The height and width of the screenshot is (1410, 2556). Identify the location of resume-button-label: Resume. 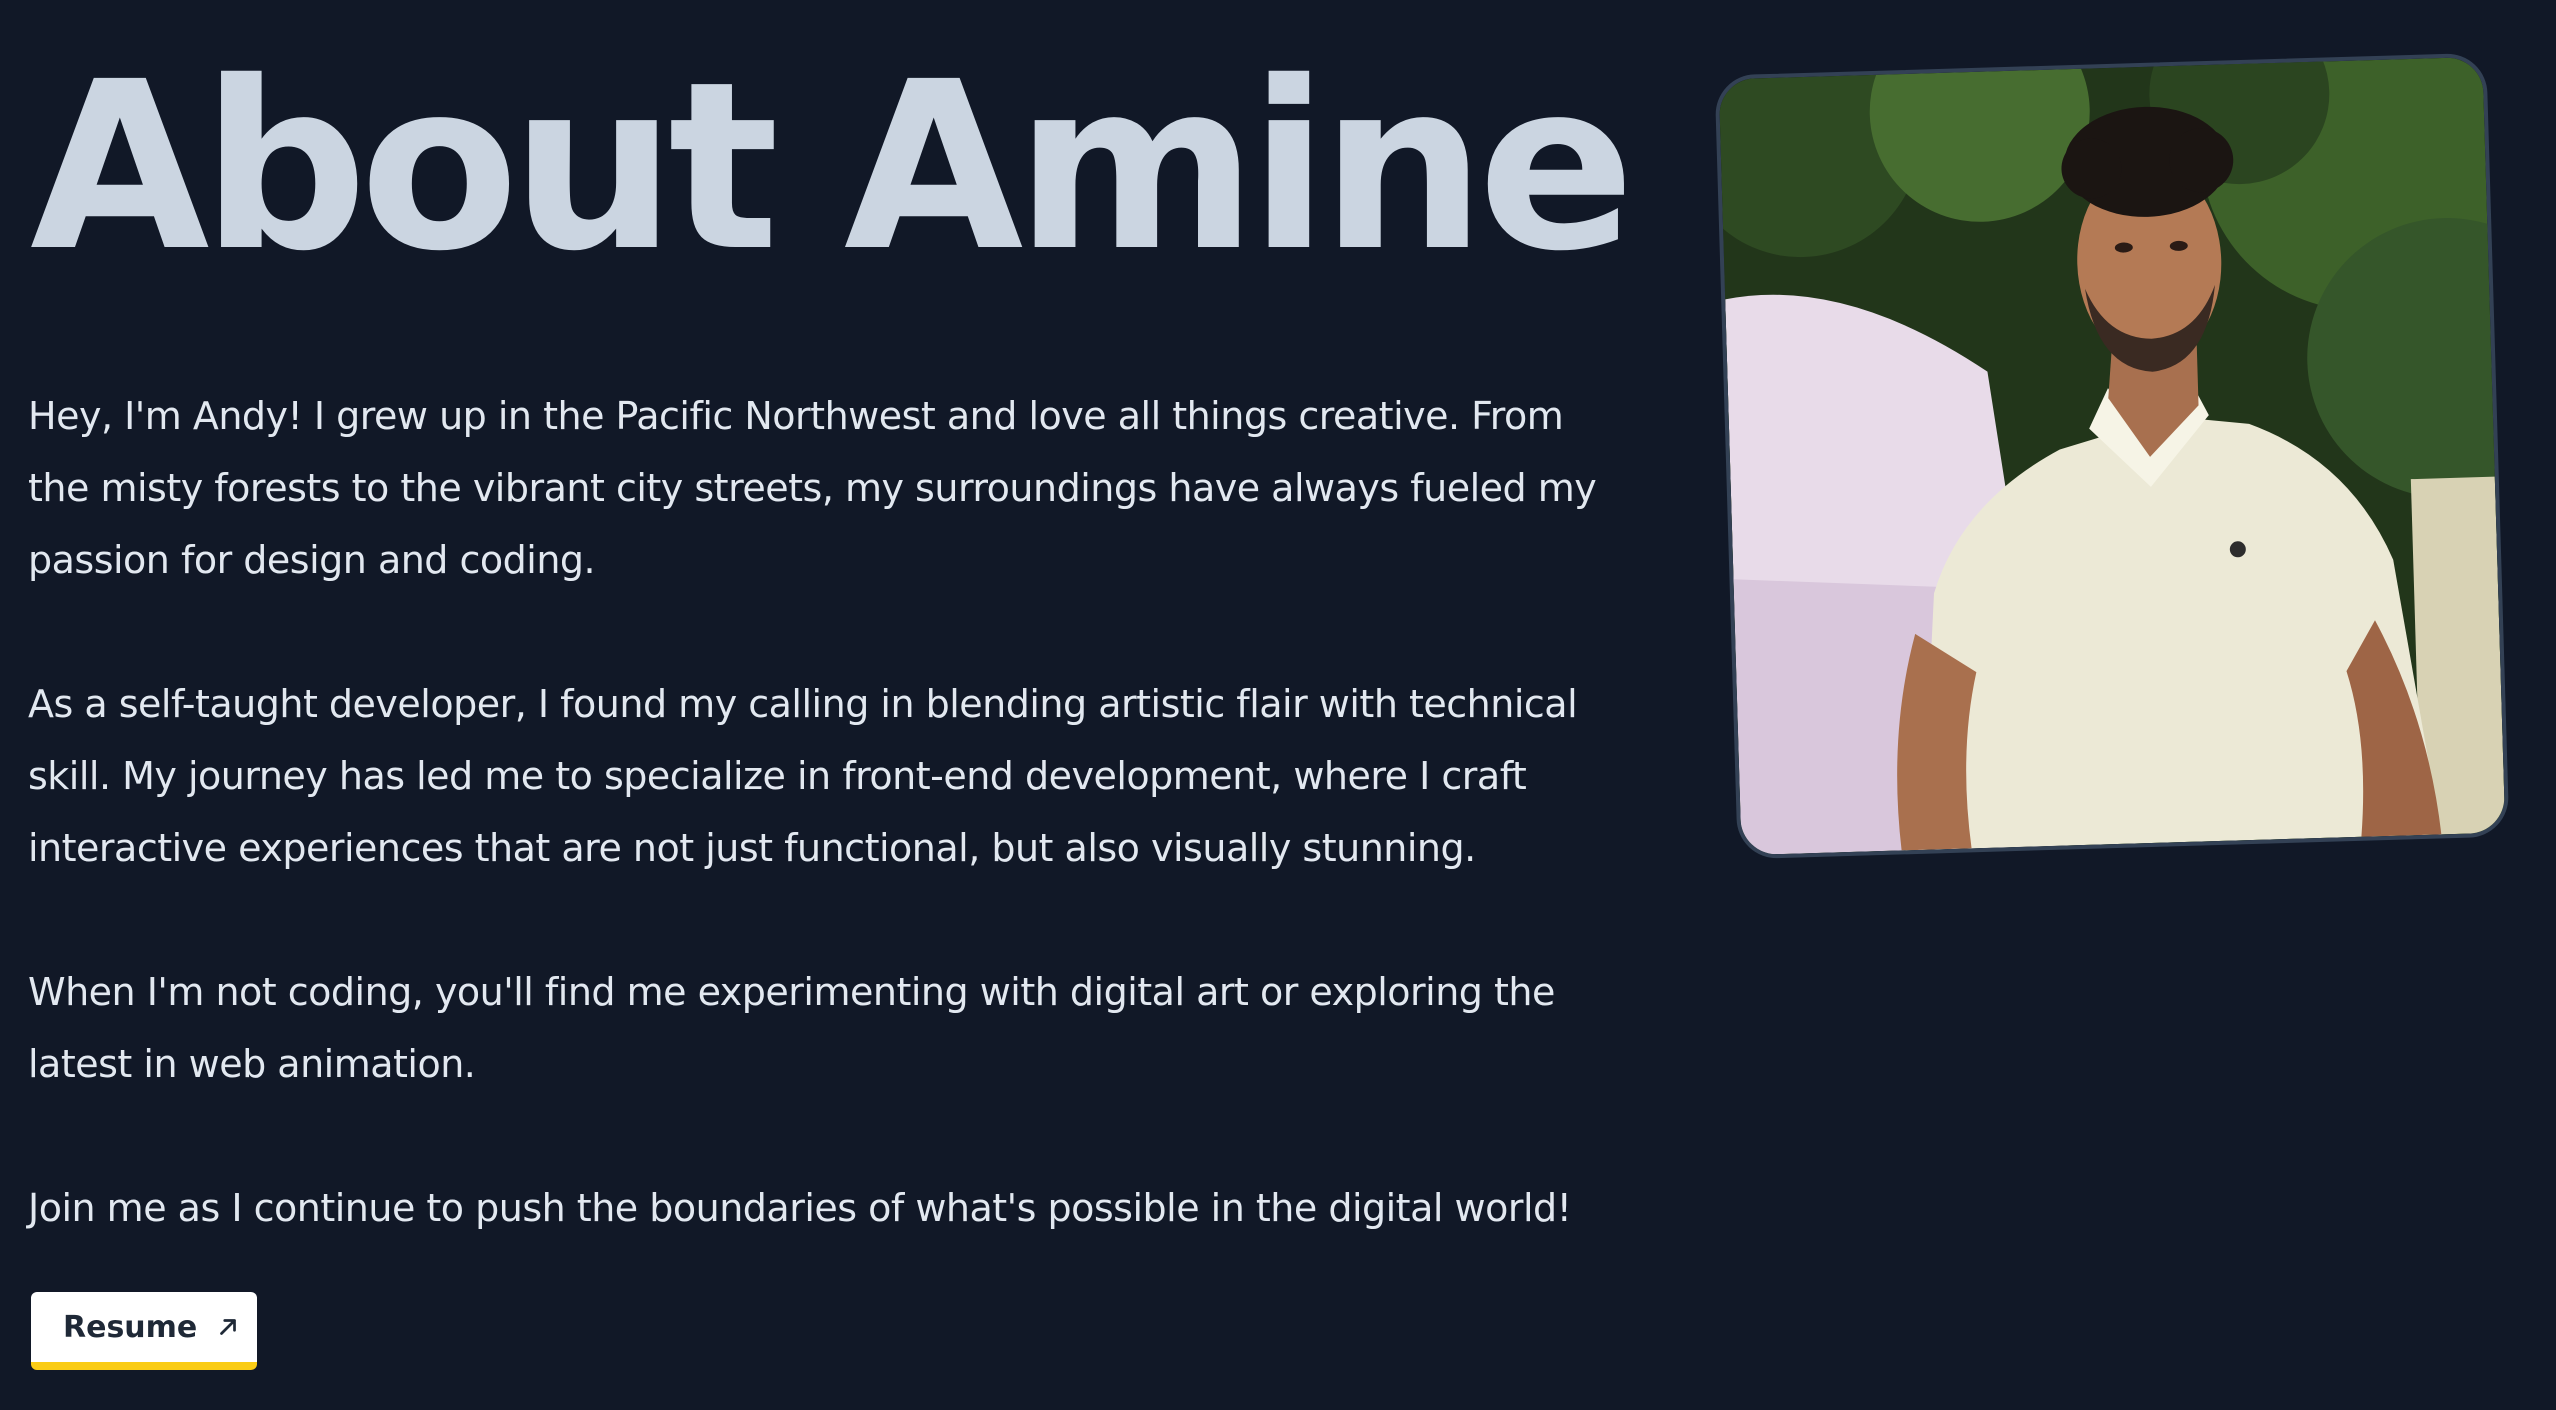
(130, 1327).